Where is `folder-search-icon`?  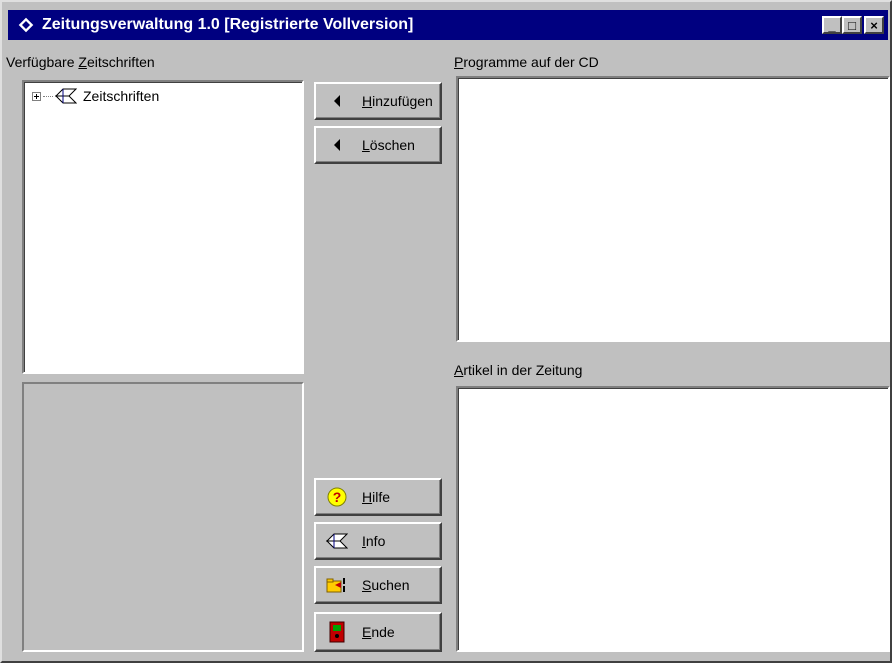
folder-search-icon is located at coordinates (337, 585).